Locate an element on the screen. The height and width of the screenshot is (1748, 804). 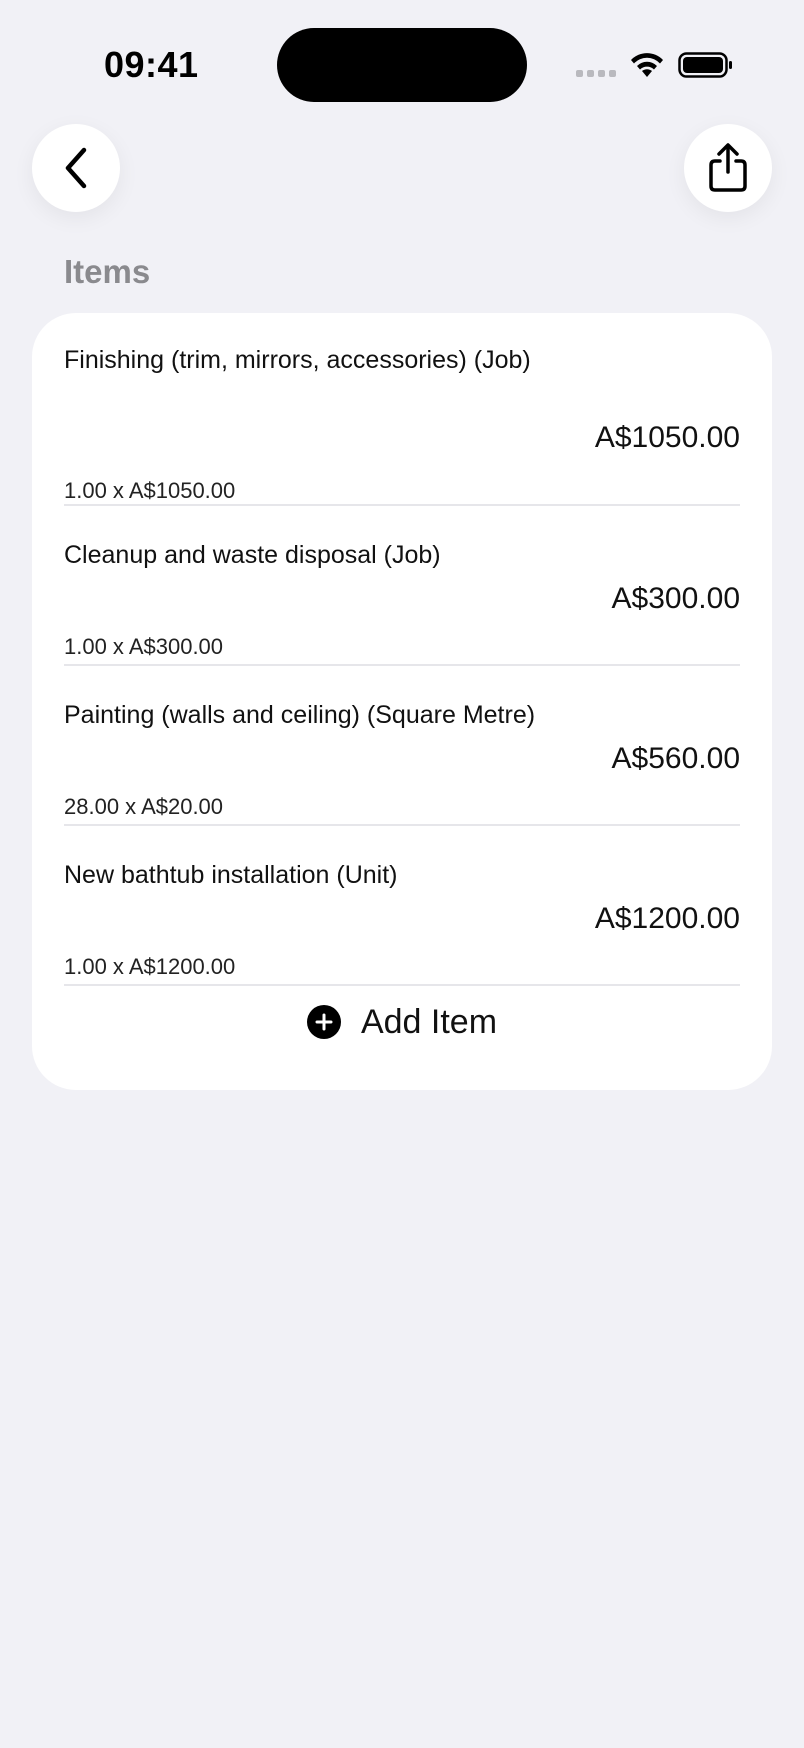
item-total: A$1200.00 is located at coordinates (667, 918).